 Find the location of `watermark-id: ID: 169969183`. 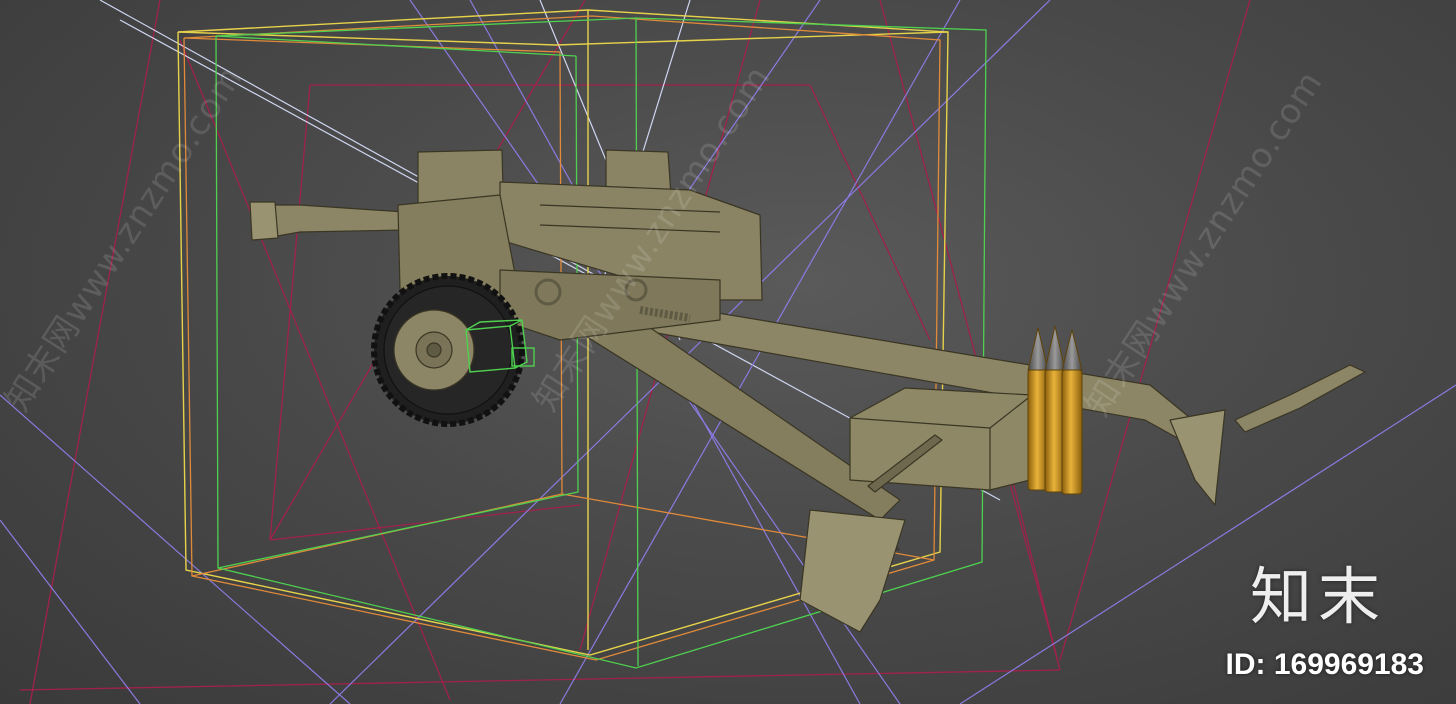

watermark-id: ID: 169969183 is located at coordinates (1325, 664).